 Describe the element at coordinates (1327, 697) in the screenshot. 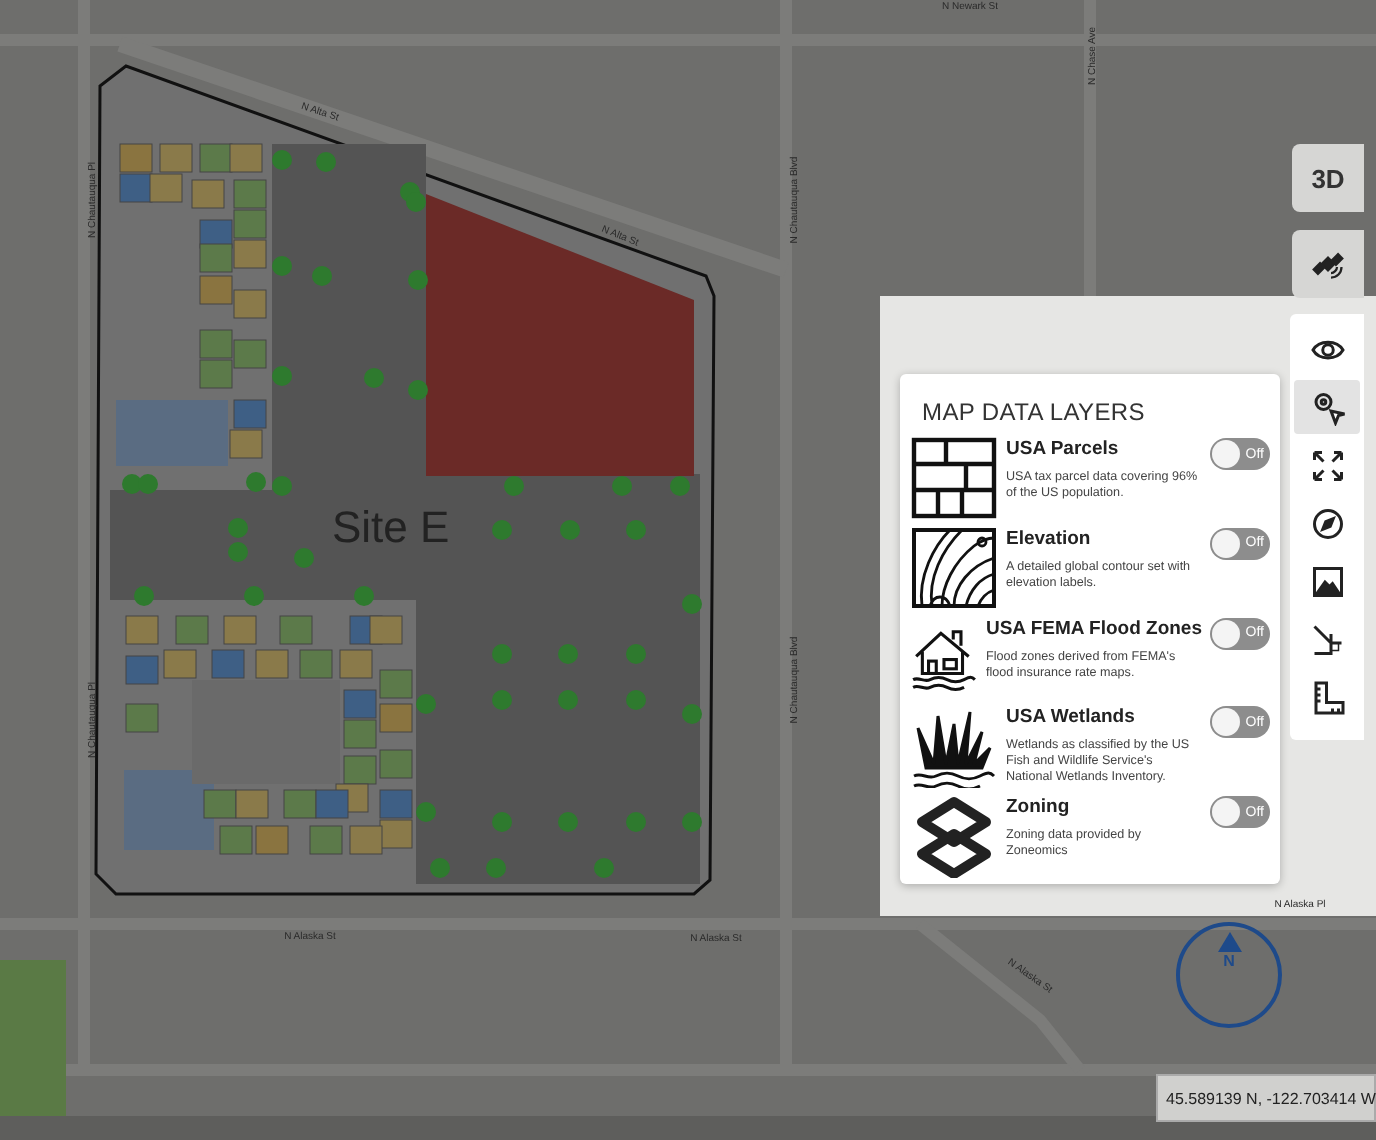

I see `ruler-icon` at that location.